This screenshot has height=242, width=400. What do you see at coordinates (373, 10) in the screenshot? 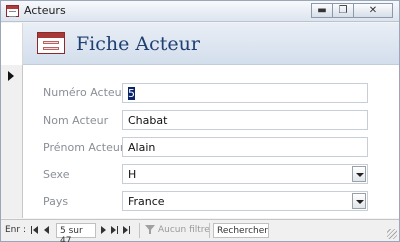
I see `close-button: ✕` at bounding box center [373, 10].